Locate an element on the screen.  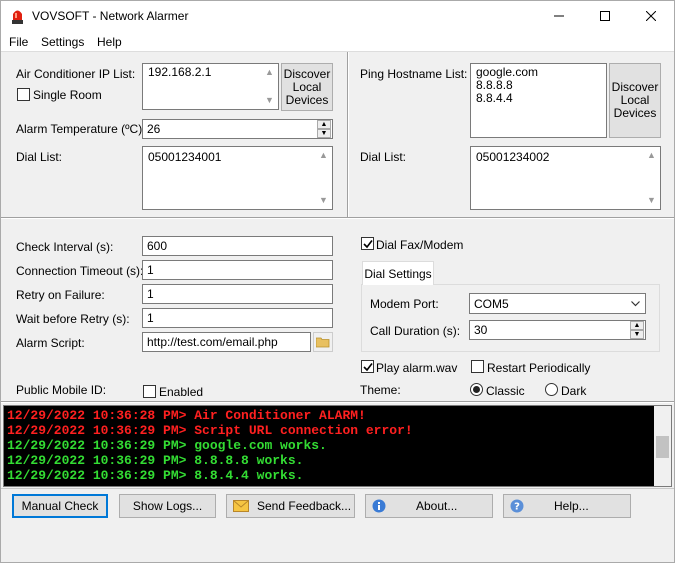
modem-port-select: COM5 is located at coordinates (557, 303).